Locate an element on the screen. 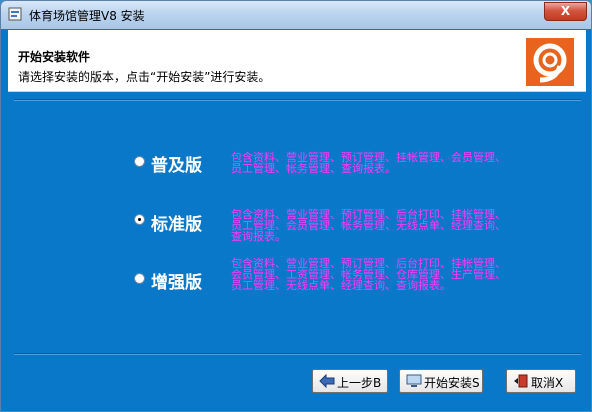 This screenshot has width=592, height=412. app-icon is located at coordinates (15, 14).